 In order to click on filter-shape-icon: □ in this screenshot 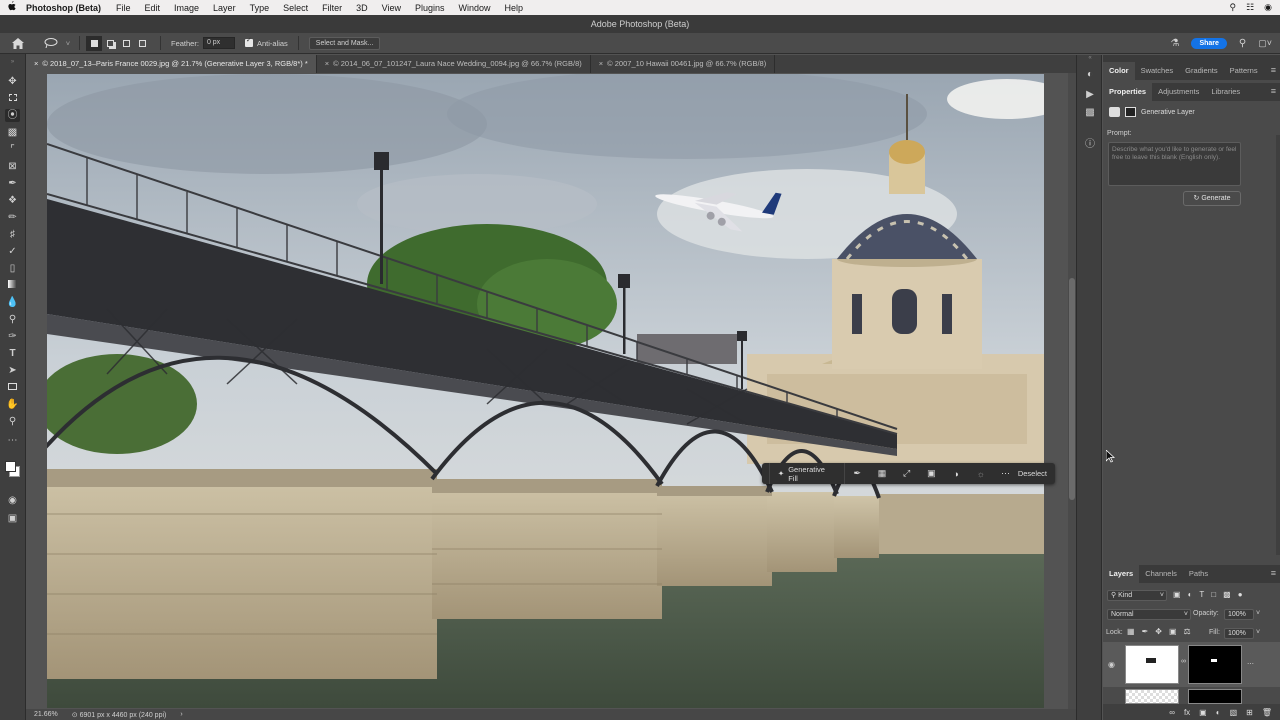, I will do `click(1213, 594)`.